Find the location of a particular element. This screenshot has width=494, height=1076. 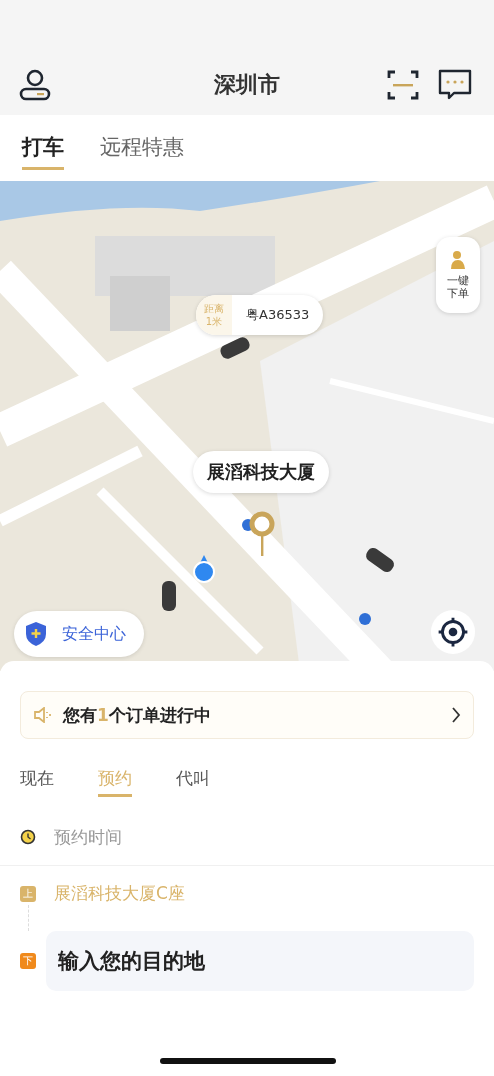

ride-mode-tab: 代叫 is located at coordinates (193, 781).